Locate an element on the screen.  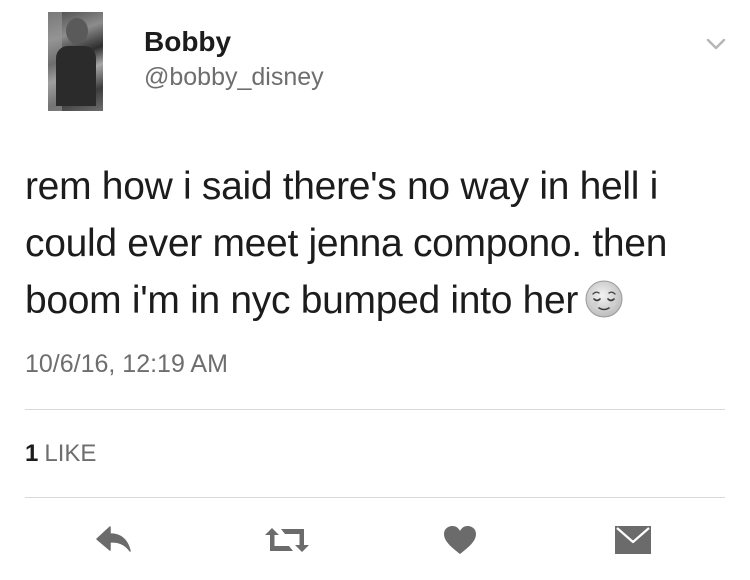
heart-icon is located at coordinates (460, 540).